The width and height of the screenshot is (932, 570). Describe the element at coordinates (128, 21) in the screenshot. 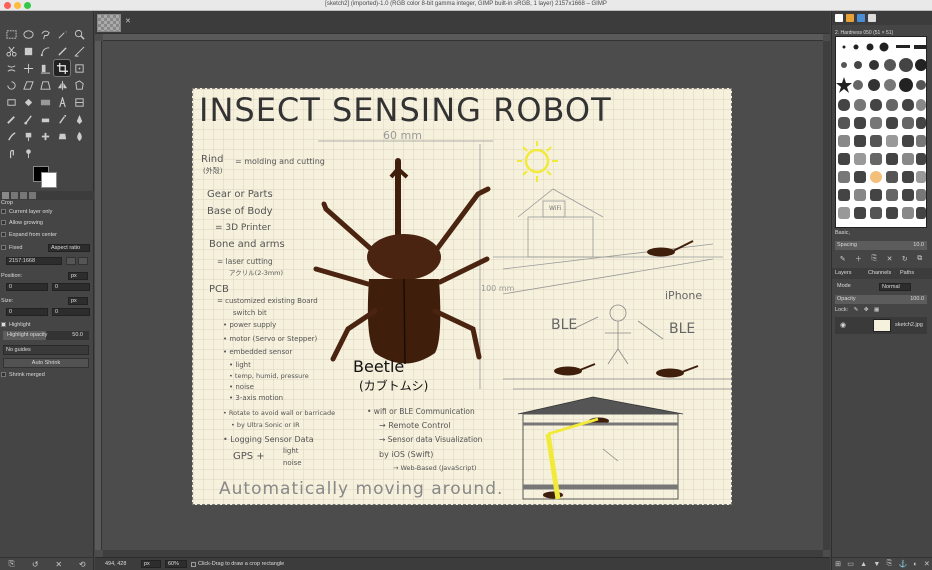

I see `close-image-tab-icon: ✕` at that location.